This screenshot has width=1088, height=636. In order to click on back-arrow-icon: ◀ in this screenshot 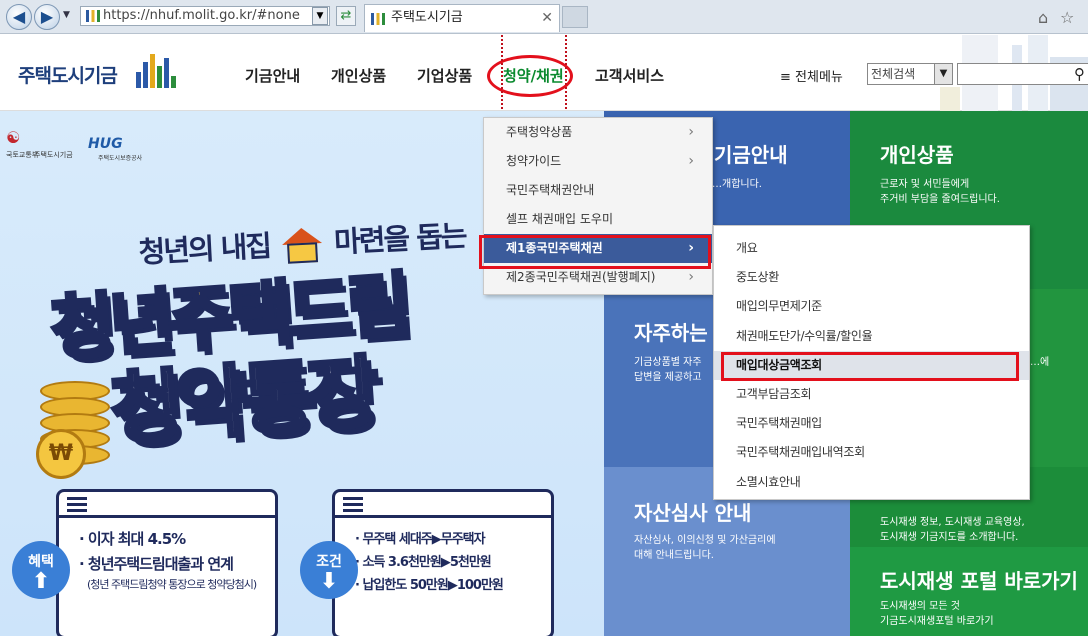, I will do `click(19, 16)`.